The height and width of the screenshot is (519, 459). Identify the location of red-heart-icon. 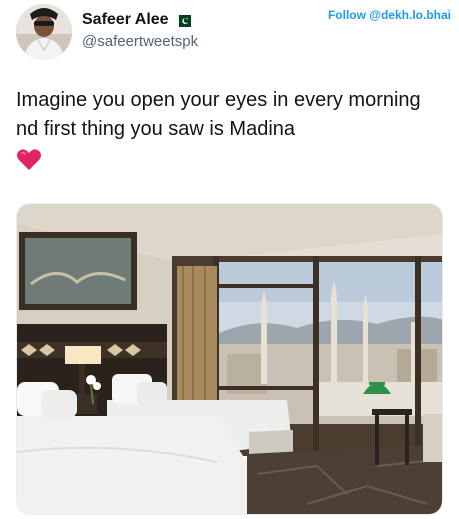
(29, 160).